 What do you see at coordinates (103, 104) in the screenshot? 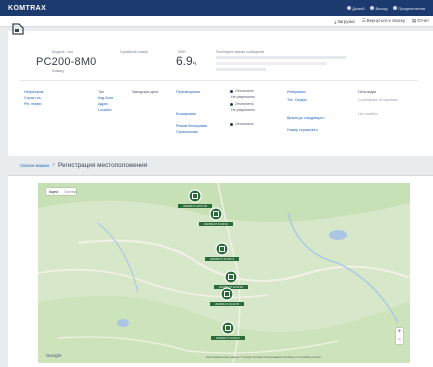
I see `detail-address: Адрес` at bounding box center [103, 104].